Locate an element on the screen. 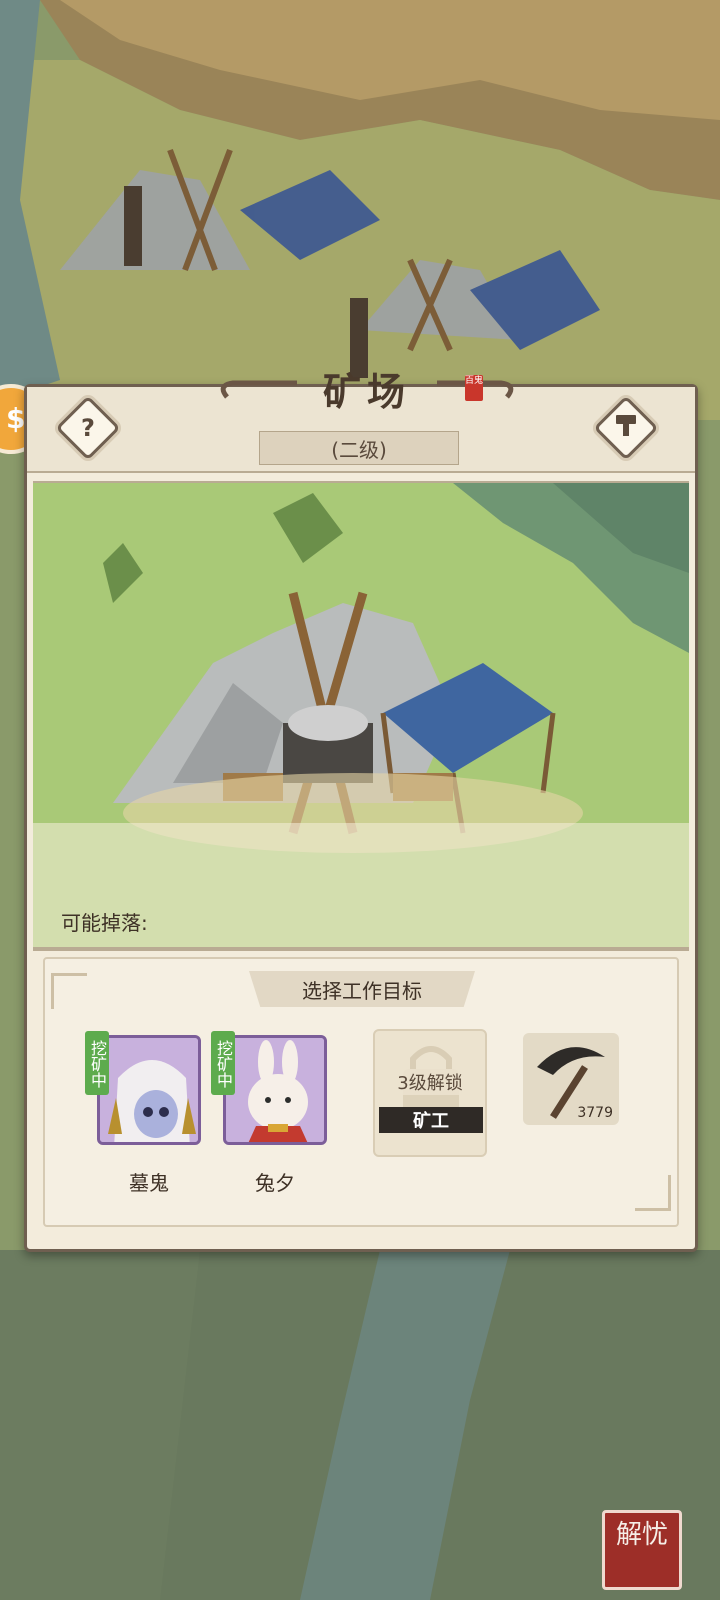 The height and width of the screenshot is (1600, 720). drop-item-crystal-ore is located at coordinates (369, 947).